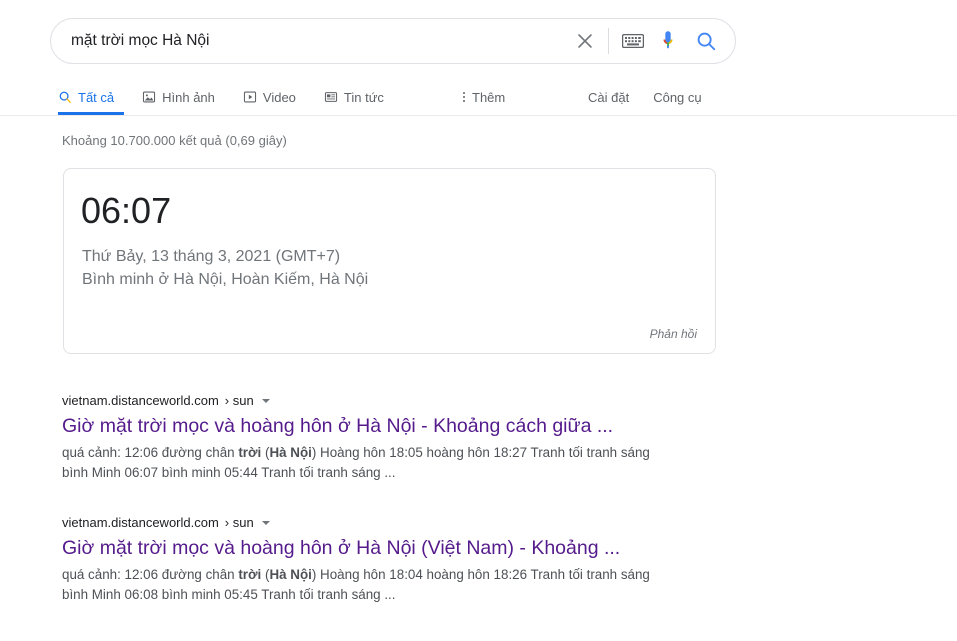  I want to click on tab-all-label: Tất cả, so click(96, 97).